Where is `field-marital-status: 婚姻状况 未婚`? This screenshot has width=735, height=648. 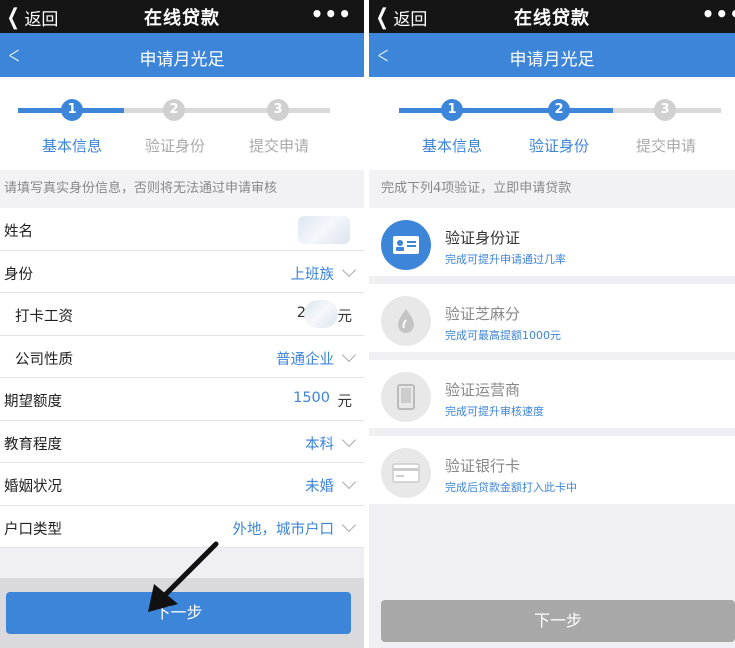
field-marital-status: 婚姻状况 未婚 is located at coordinates (182, 484).